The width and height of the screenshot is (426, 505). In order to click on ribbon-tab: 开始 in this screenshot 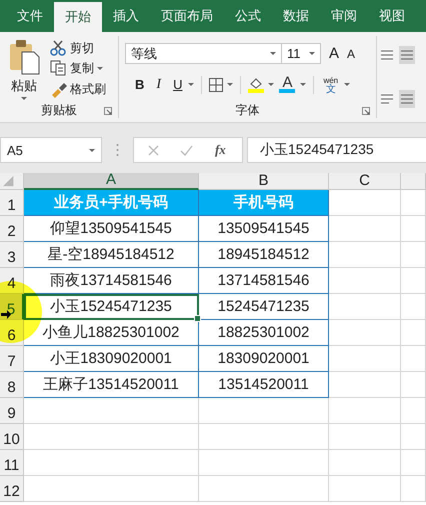, I will do `click(78, 17)`.